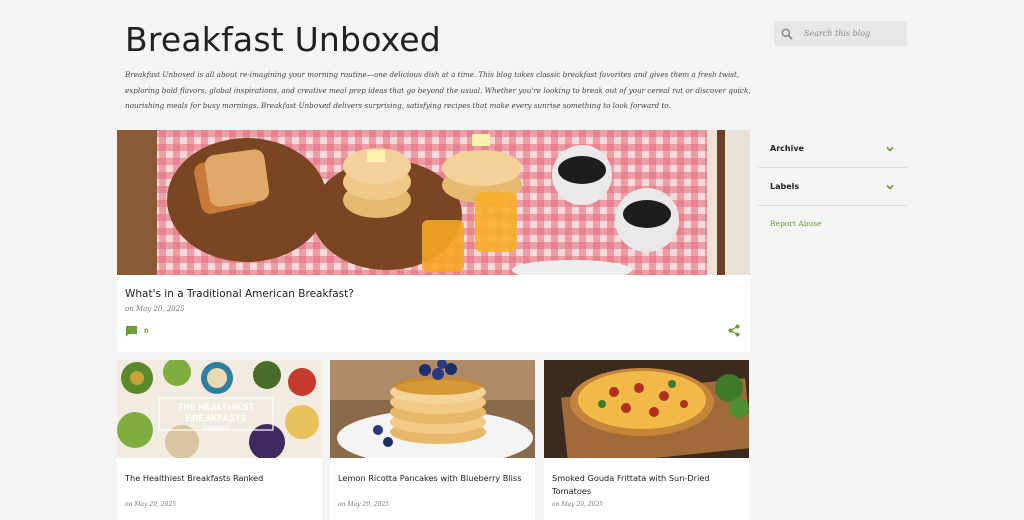 Image resolution: width=1024 pixels, height=520 pixels. What do you see at coordinates (220, 478) in the screenshot?
I see `post-title: The Healthiest Breakfasts Ranked` at bounding box center [220, 478].